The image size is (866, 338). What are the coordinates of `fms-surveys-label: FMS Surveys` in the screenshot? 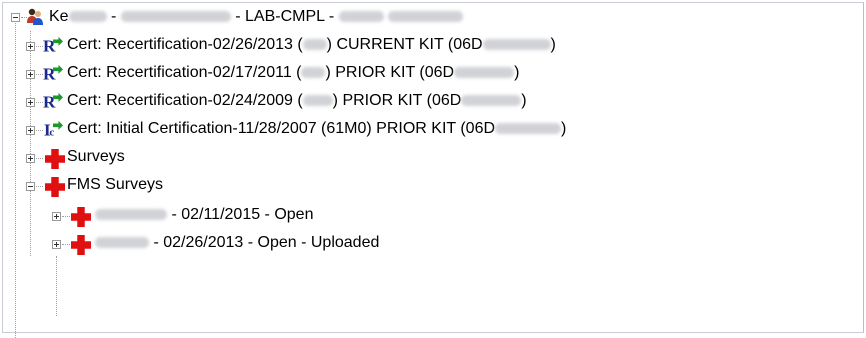 It's located at (115, 184).